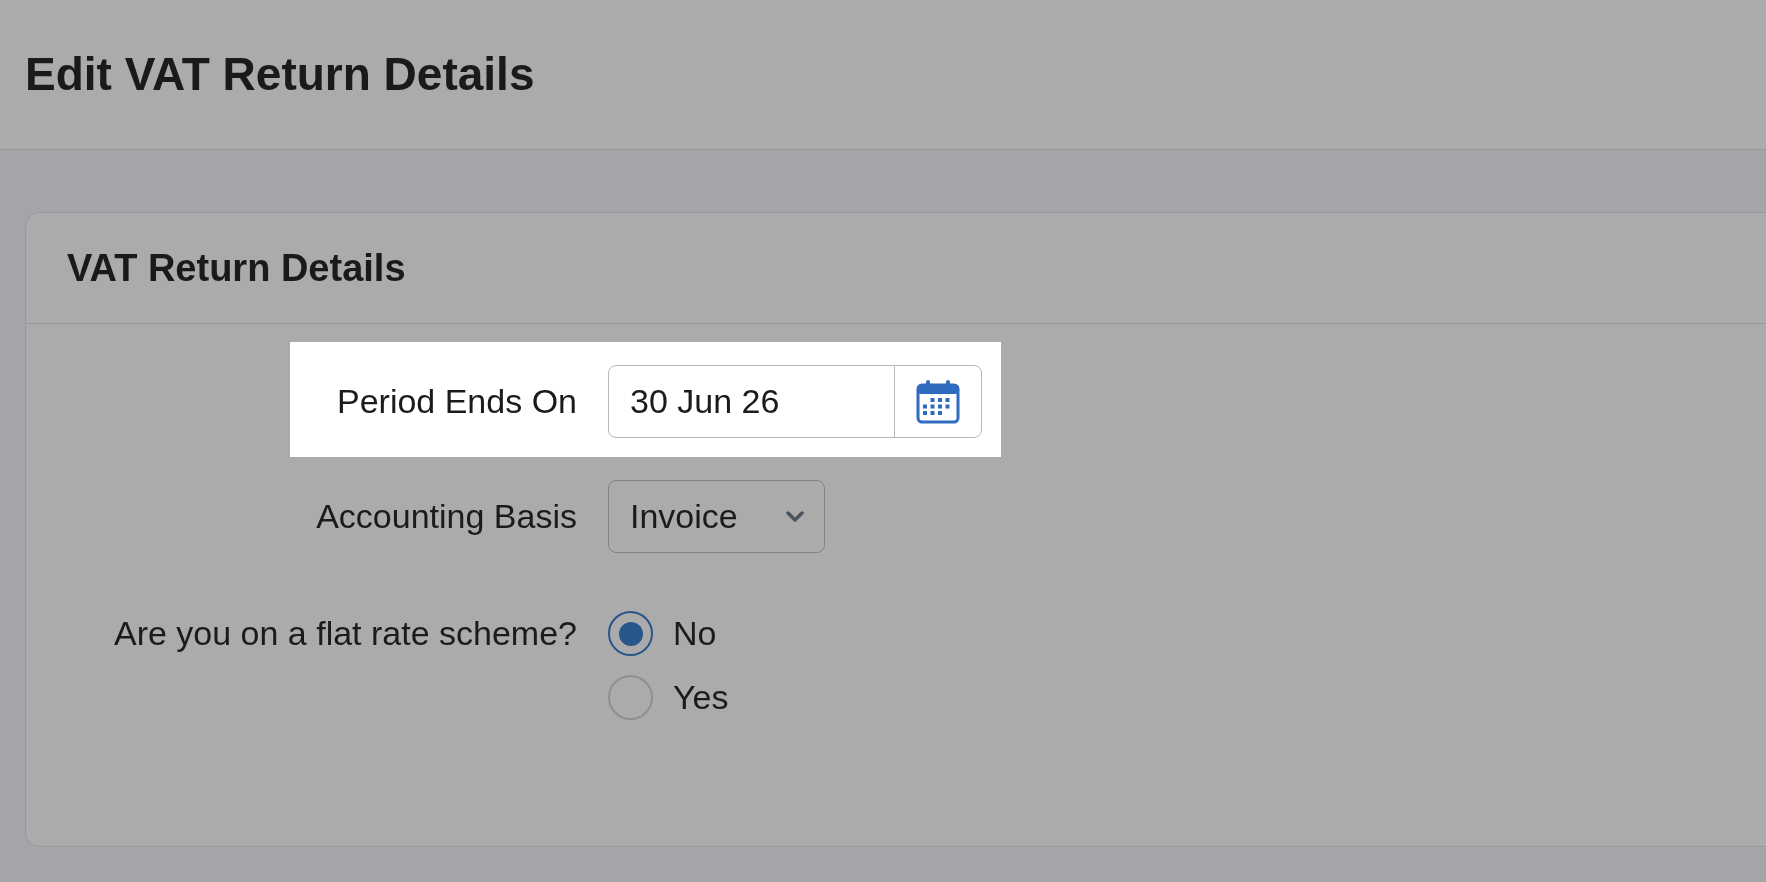  Describe the element at coordinates (751, 401) in the screenshot. I see `date-input: 30 Jun 26` at that location.